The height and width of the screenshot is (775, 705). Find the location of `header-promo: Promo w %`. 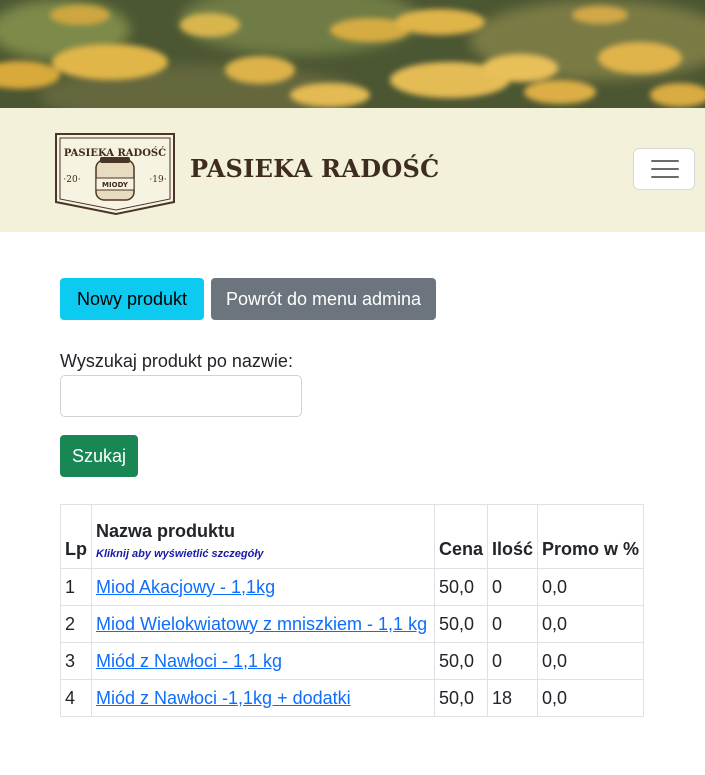

header-promo: Promo w % is located at coordinates (591, 536).